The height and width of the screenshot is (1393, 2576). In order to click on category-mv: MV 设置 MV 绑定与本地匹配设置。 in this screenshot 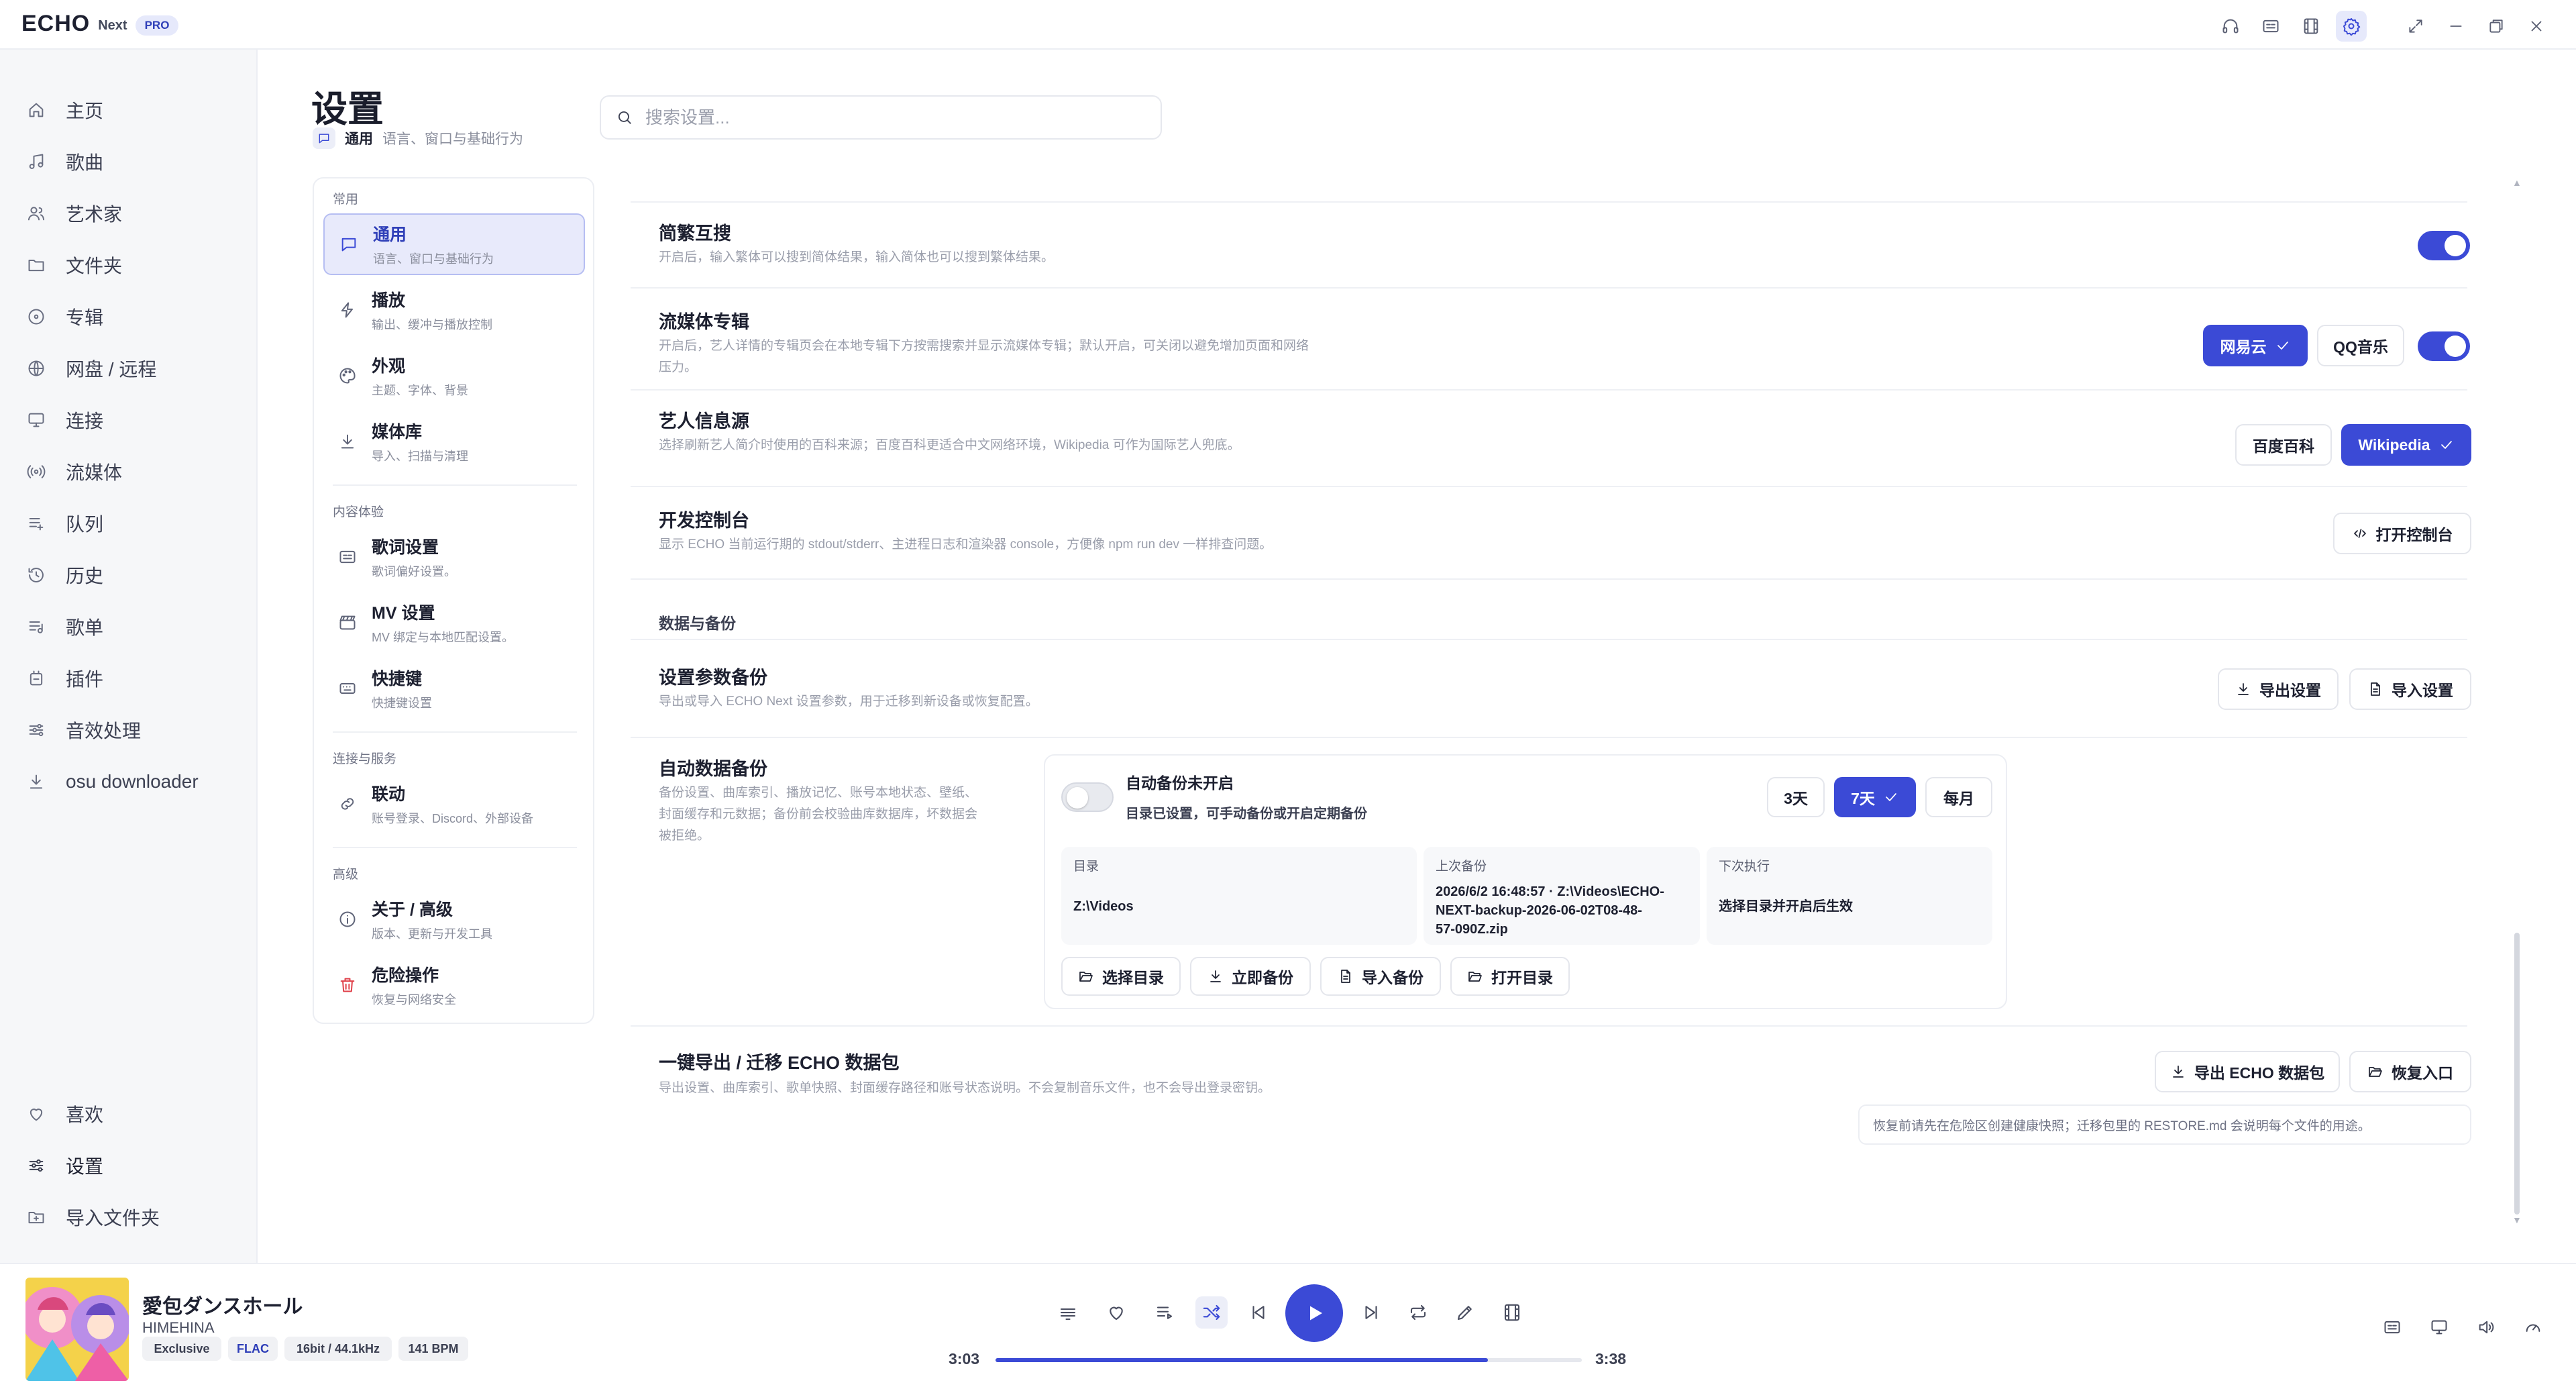, I will do `click(454, 623)`.